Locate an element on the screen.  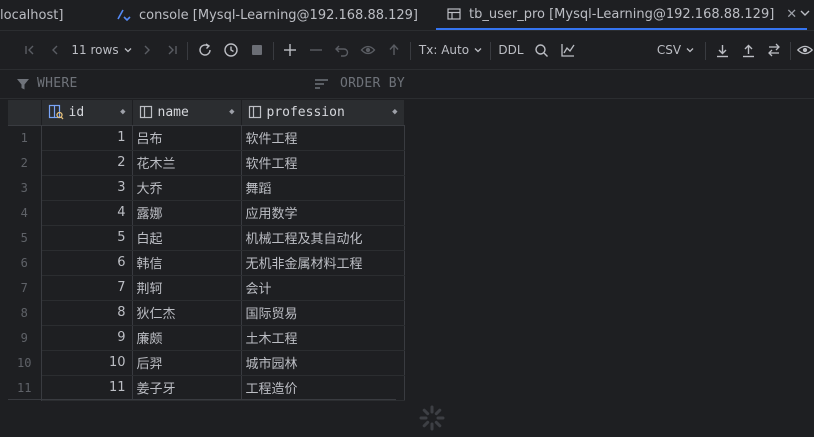
tab-console: console [Mysql-Learning@192.168.88.129] is located at coordinates (267, 15).